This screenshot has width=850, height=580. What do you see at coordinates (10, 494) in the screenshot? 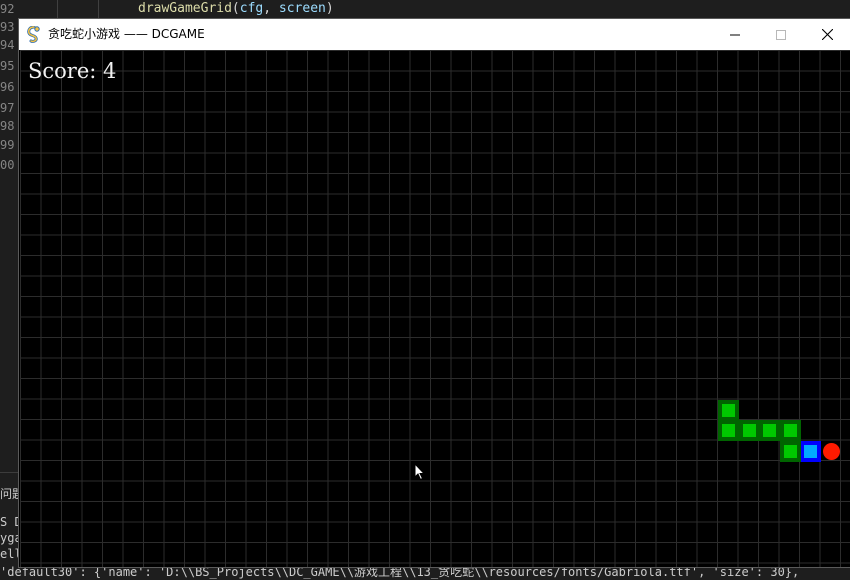
I see `panel-tab-problems: 问题` at bounding box center [10, 494].